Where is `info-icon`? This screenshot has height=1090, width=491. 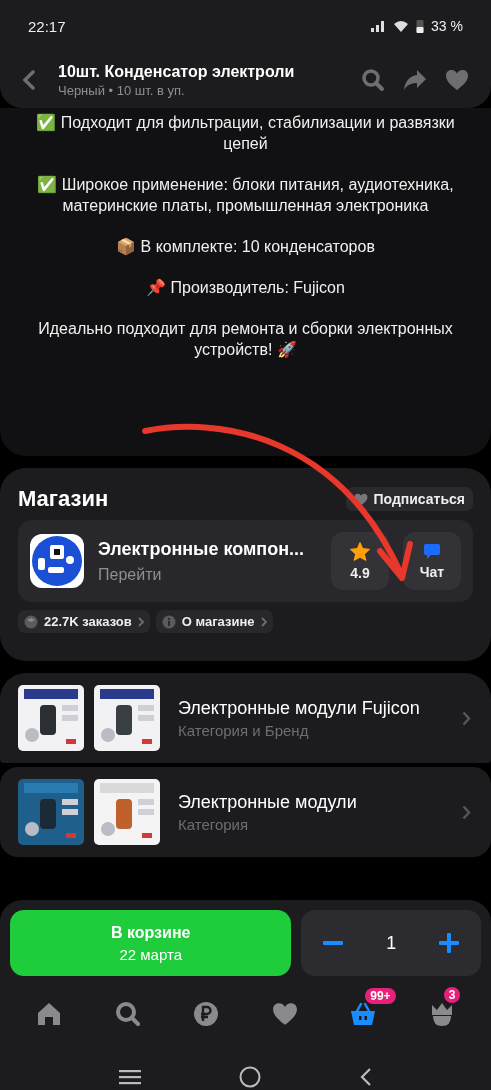 info-icon is located at coordinates (168, 621).